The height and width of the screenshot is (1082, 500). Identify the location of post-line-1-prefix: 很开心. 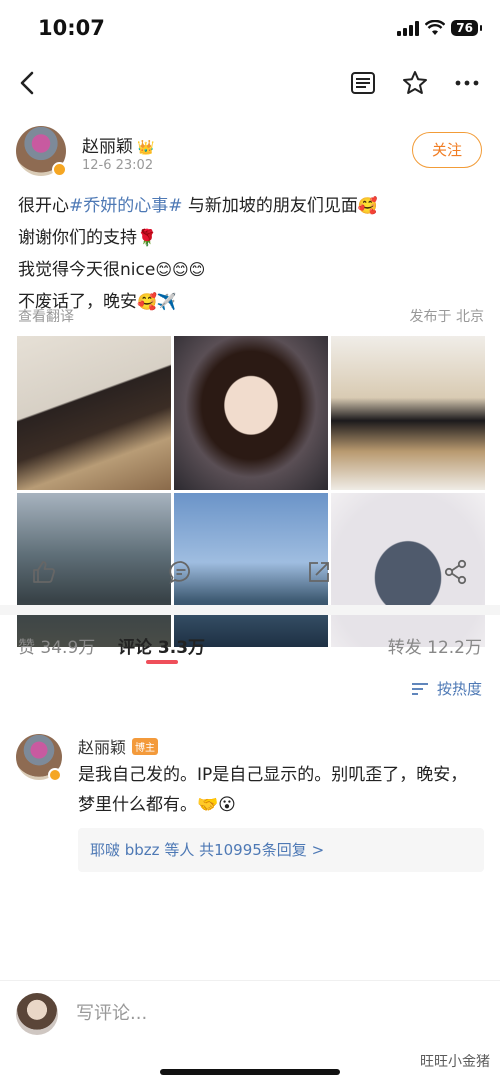
(43, 206).